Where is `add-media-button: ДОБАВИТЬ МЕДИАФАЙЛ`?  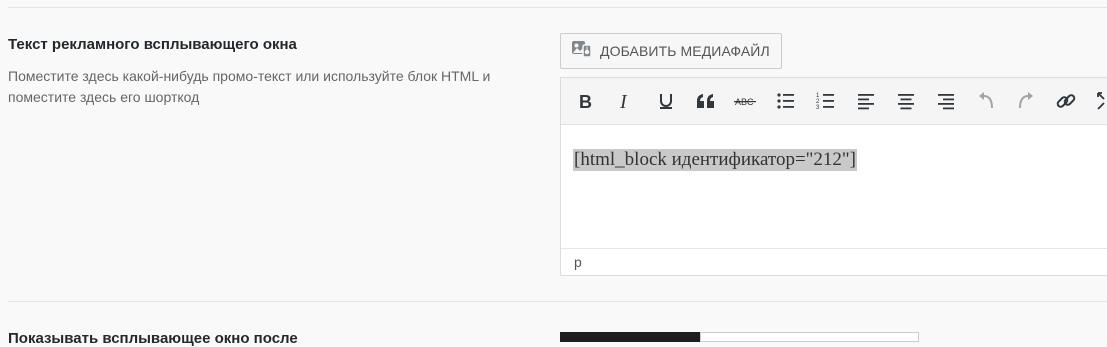 add-media-button: ДОБАВИТЬ МЕДИАФАЙЛ is located at coordinates (671, 51).